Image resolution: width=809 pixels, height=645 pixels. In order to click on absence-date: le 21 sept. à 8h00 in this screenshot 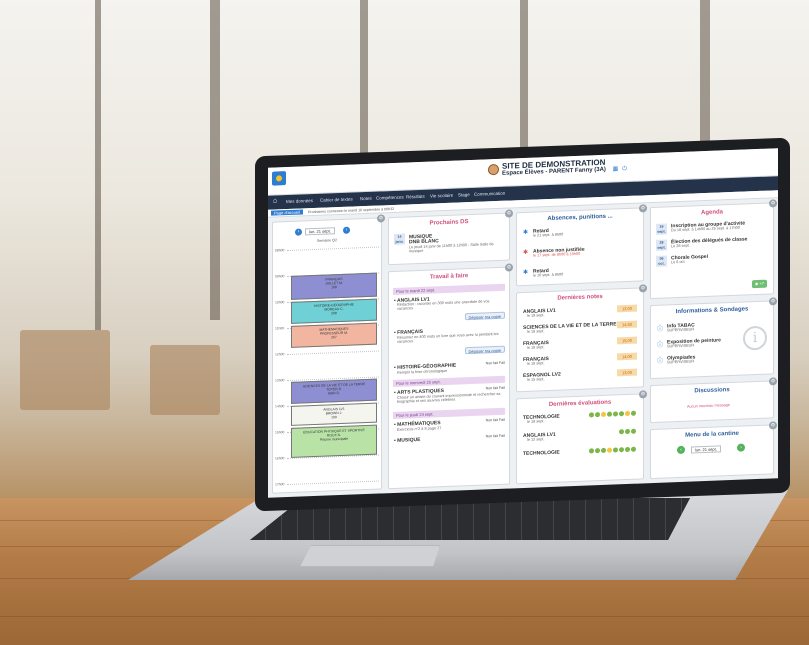, I will do `click(548, 235)`.